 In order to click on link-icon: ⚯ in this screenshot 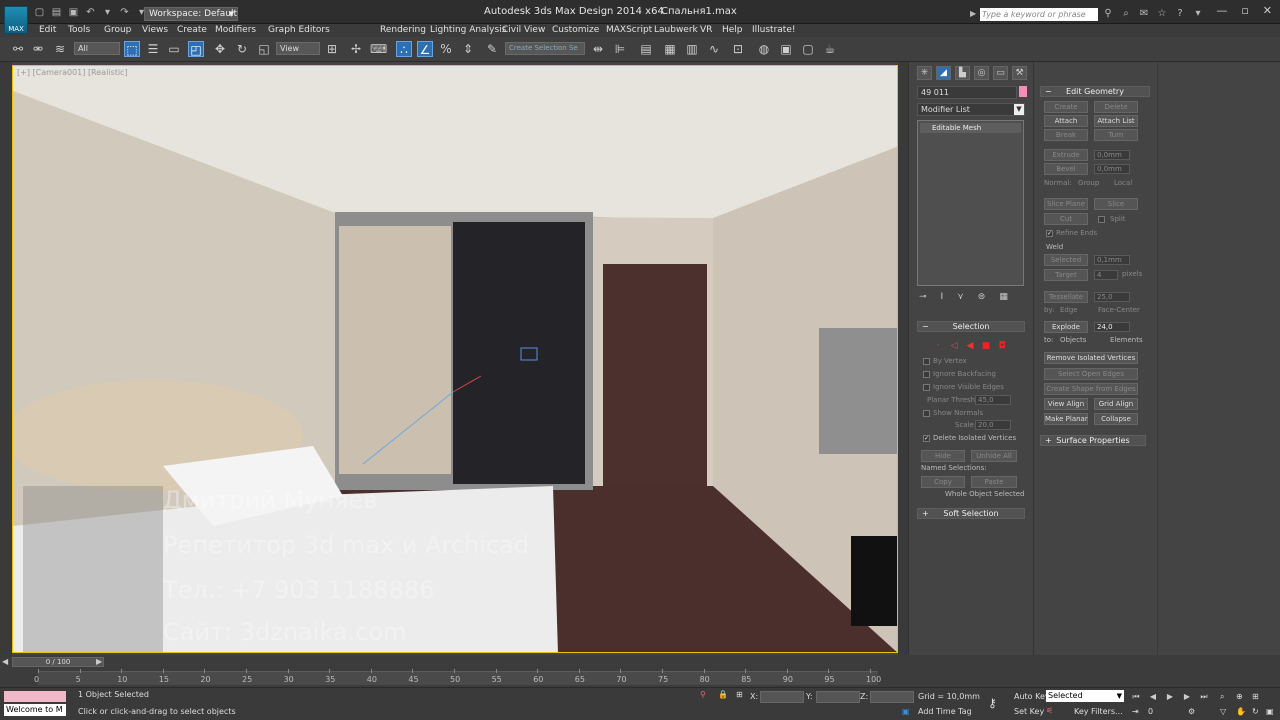, I will do `click(18, 49)`.